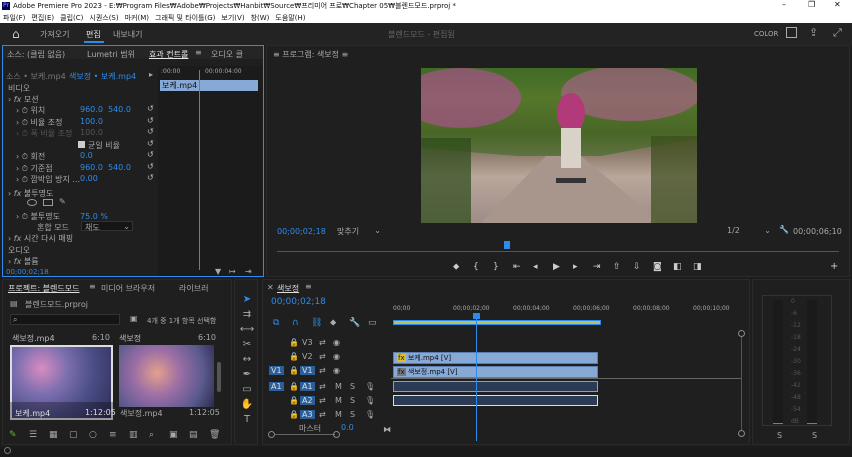 The width and height of the screenshot is (852, 457). Describe the element at coordinates (151, 435) in the screenshot. I see `find-icon: ⌕` at that location.